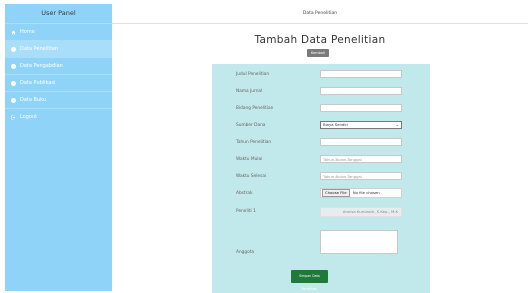 The width and height of the screenshot is (530, 293). I want to click on peneliti-label: Peneliti 1, so click(246, 211).